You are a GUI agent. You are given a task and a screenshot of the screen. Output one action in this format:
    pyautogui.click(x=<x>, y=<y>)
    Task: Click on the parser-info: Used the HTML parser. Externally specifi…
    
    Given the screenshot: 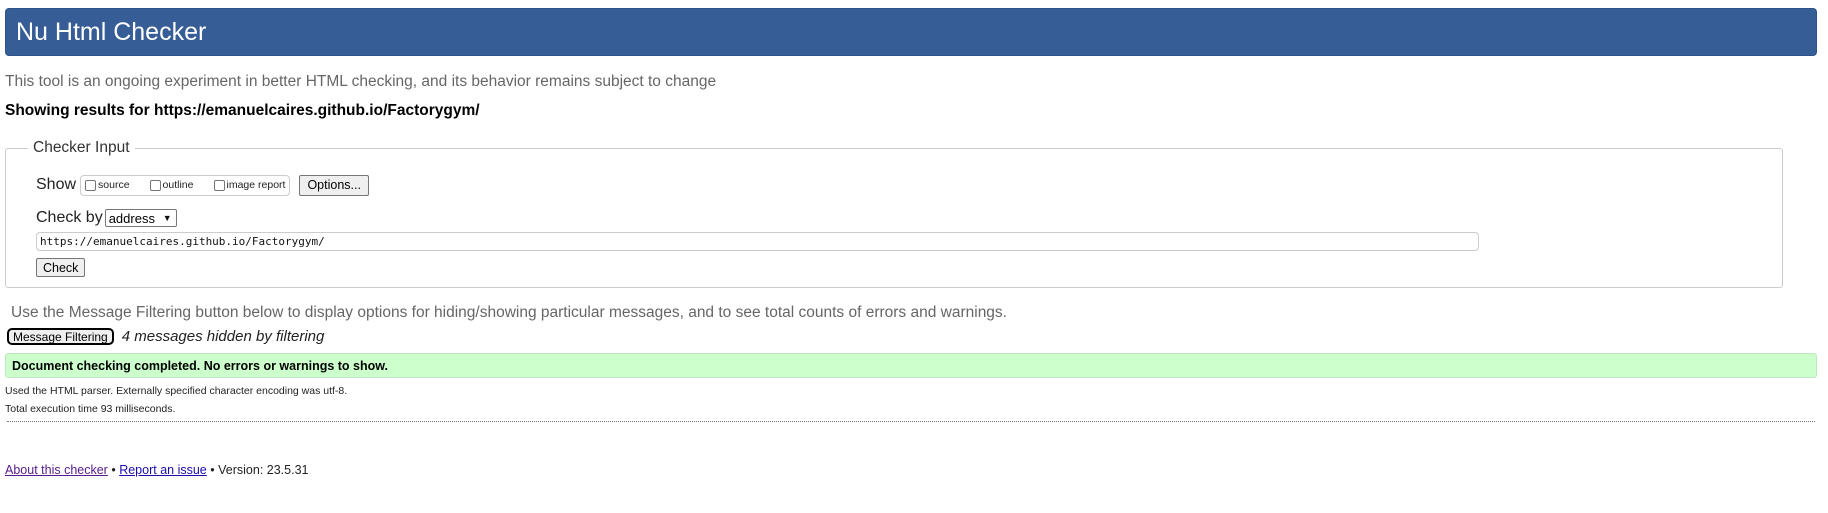 What is the action you would take?
    pyautogui.click(x=176, y=391)
    